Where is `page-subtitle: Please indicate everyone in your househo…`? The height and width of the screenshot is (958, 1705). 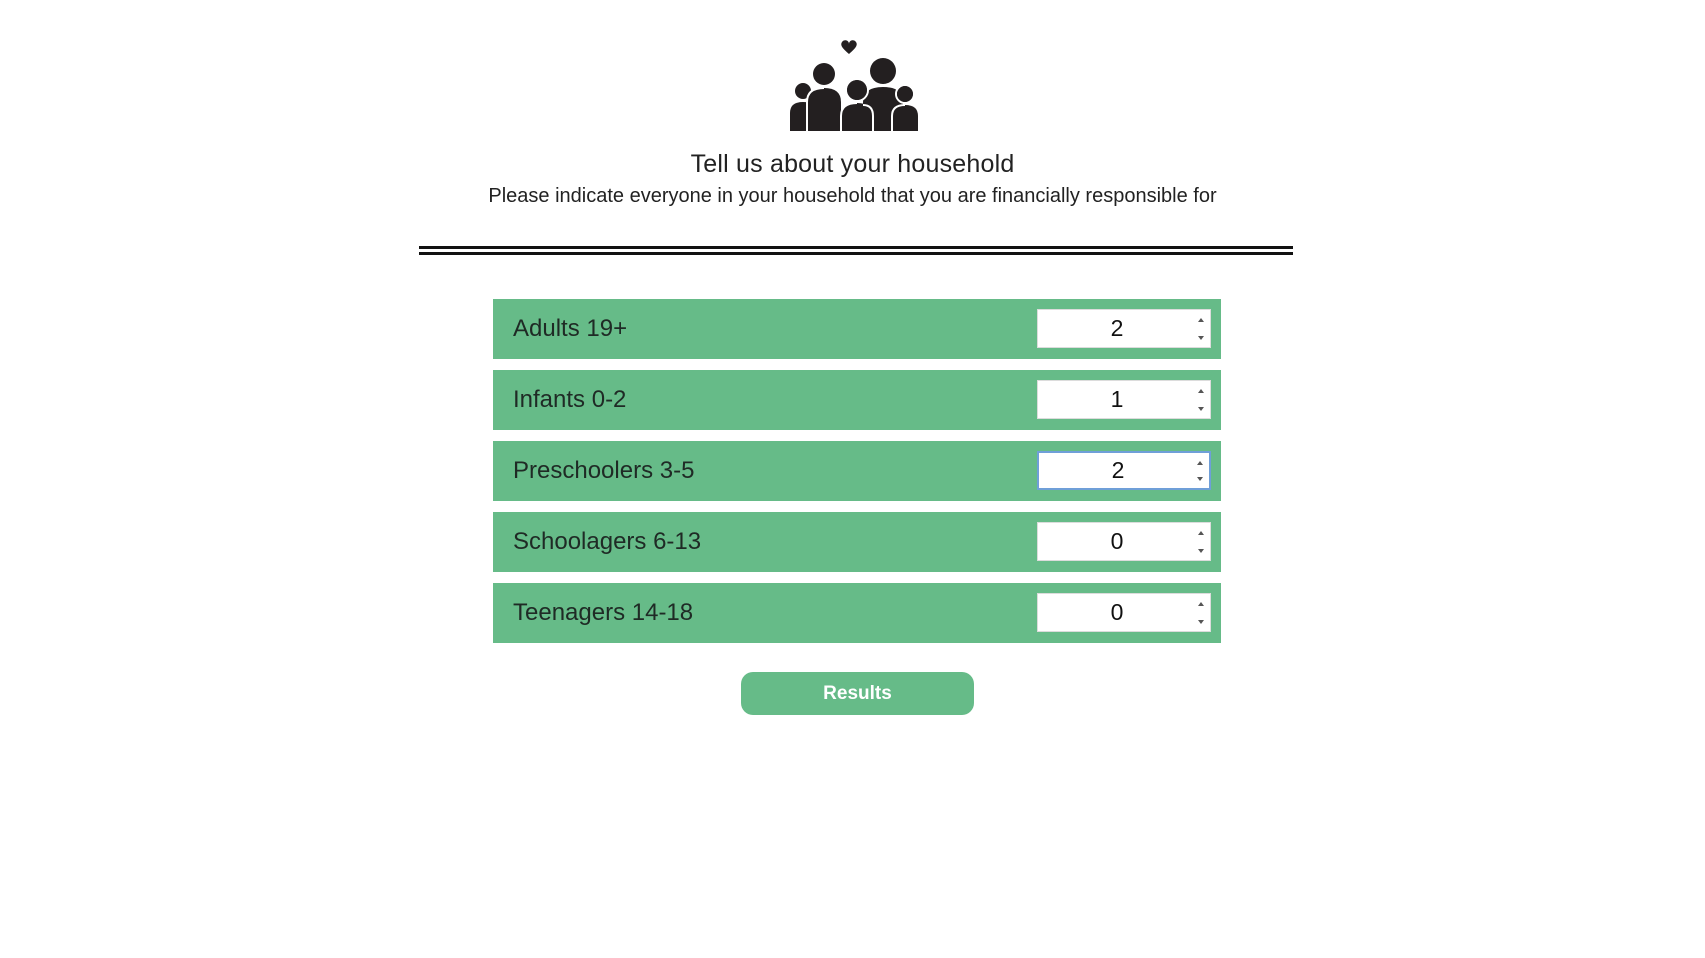
page-subtitle: Please indicate everyone in your househo… is located at coordinates (852, 196).